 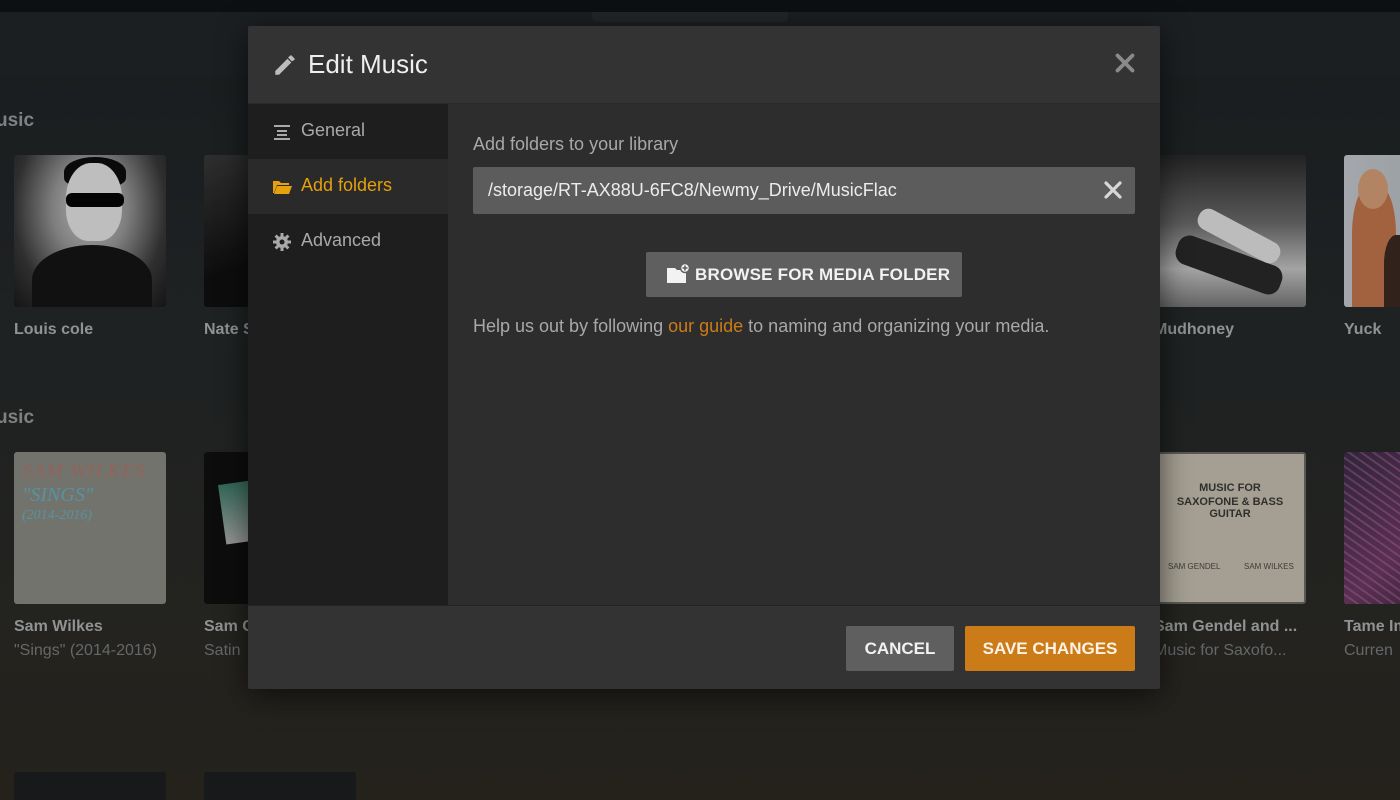 I want to click on gear-icon, so click(x=282, y=242).